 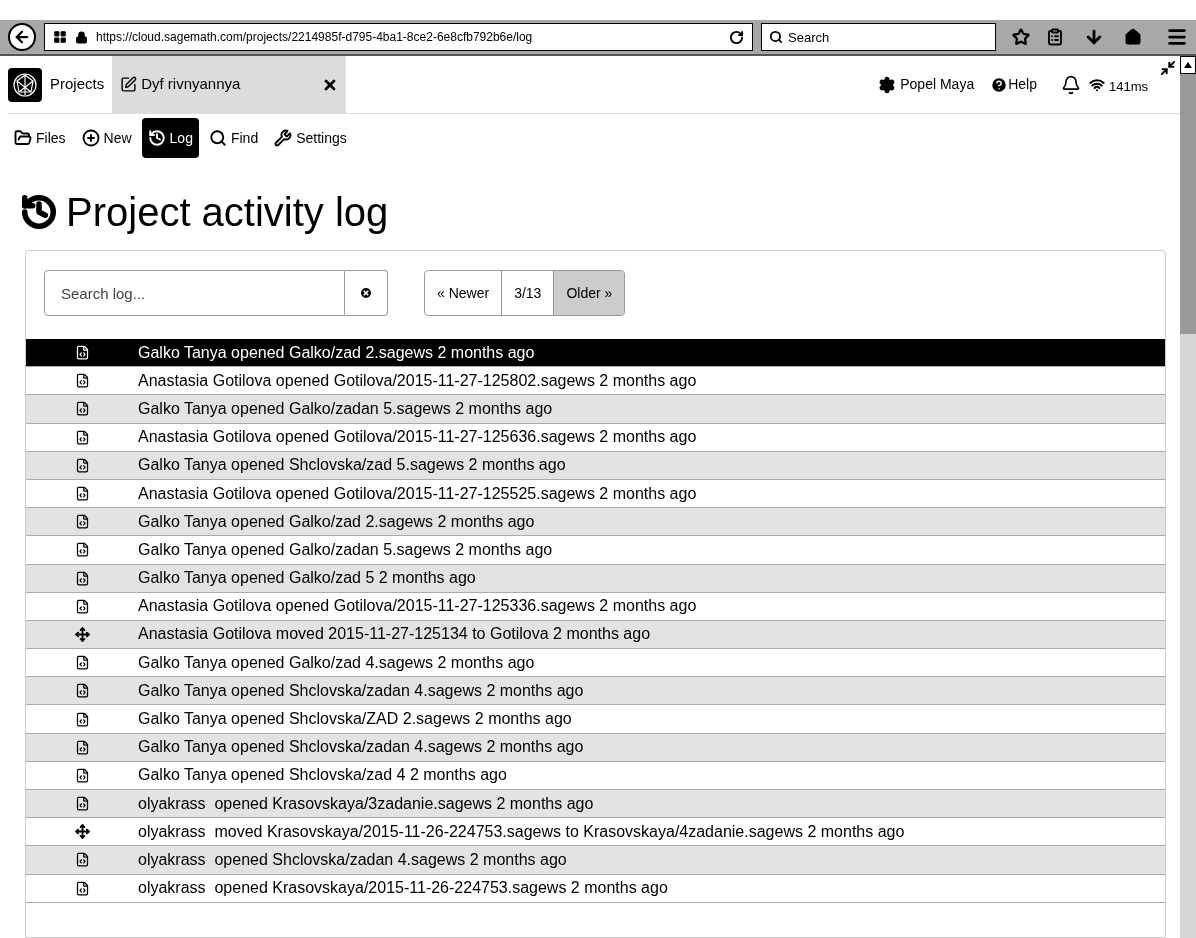 What do you see at coordinates (227, 212) in the screenshot?
I see `page-title: Project activity log` at bounding box center [227, 212].